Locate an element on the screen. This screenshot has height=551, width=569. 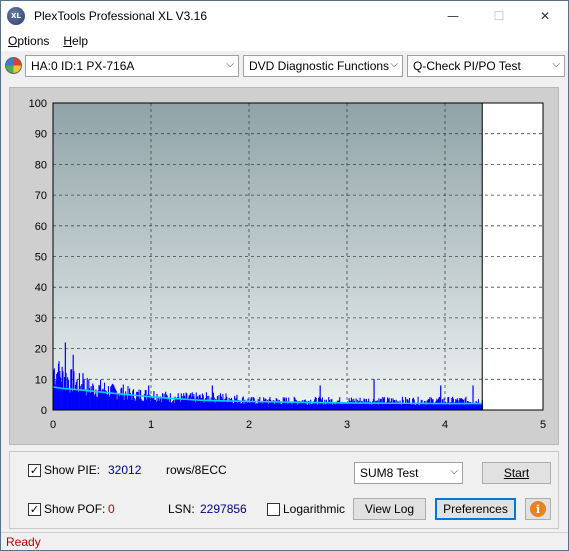
y-tick-label: 80 is located at coordinates (41, 165).